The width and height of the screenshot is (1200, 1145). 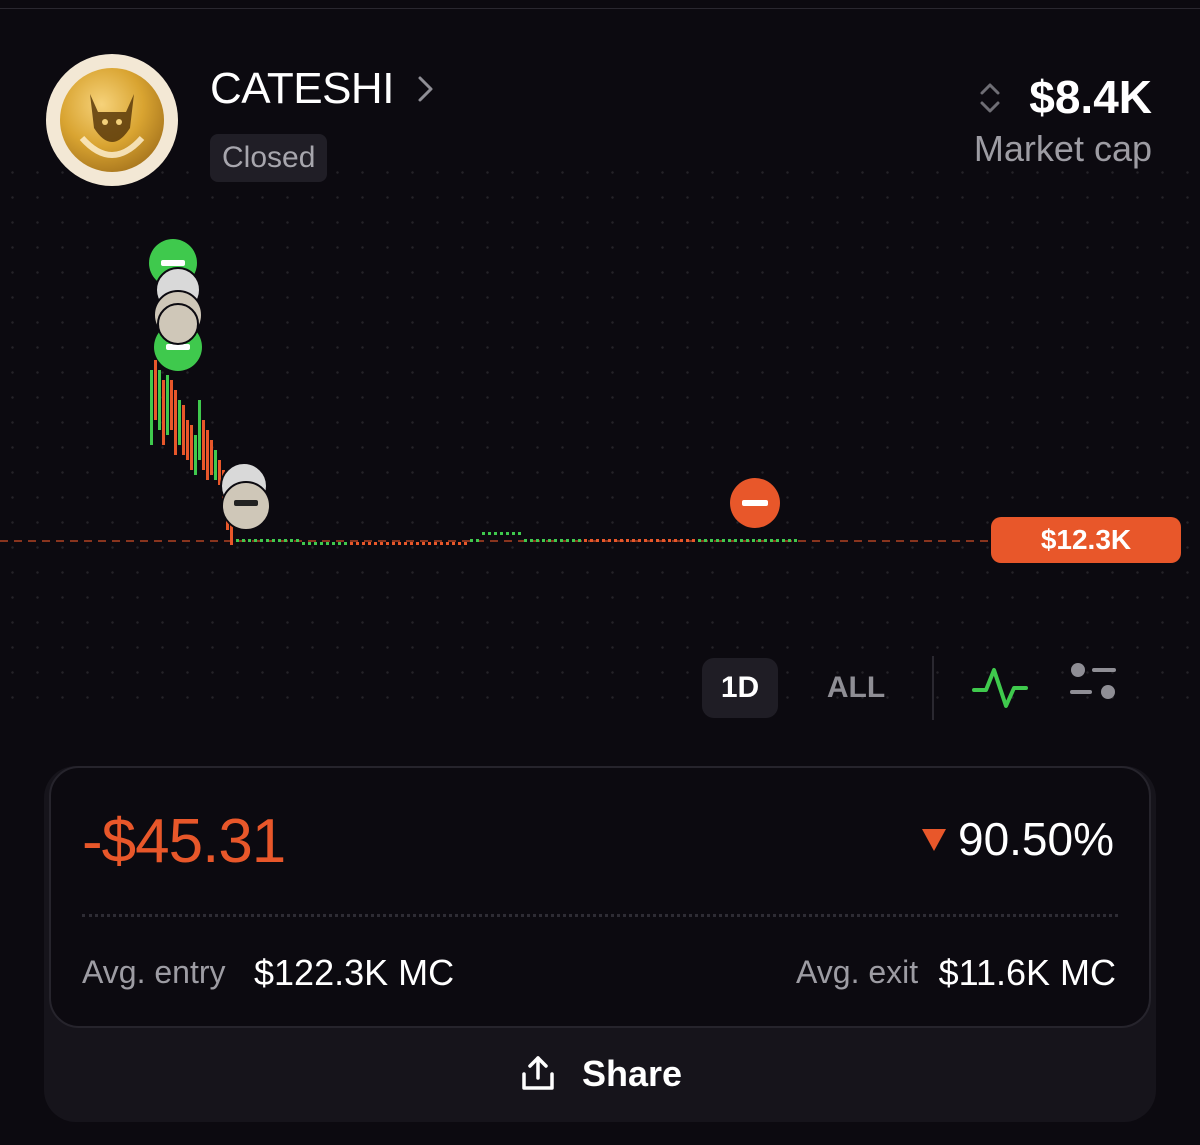 What do you see at coordinates (856, 688) in the screenshot?
I see `timeframe-all-button: ALL` at bounding box center [856, 688].